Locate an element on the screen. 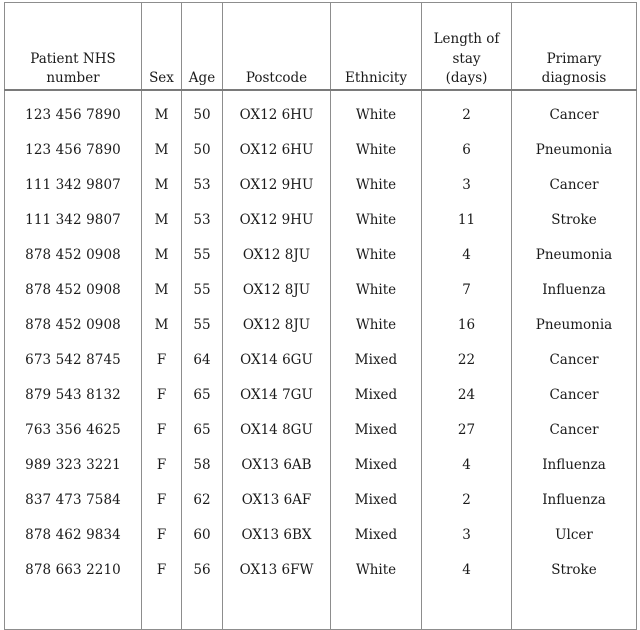 The image size is (640, 630). cell-postcode: OX13 6FW is located at coordinates (276, 563).